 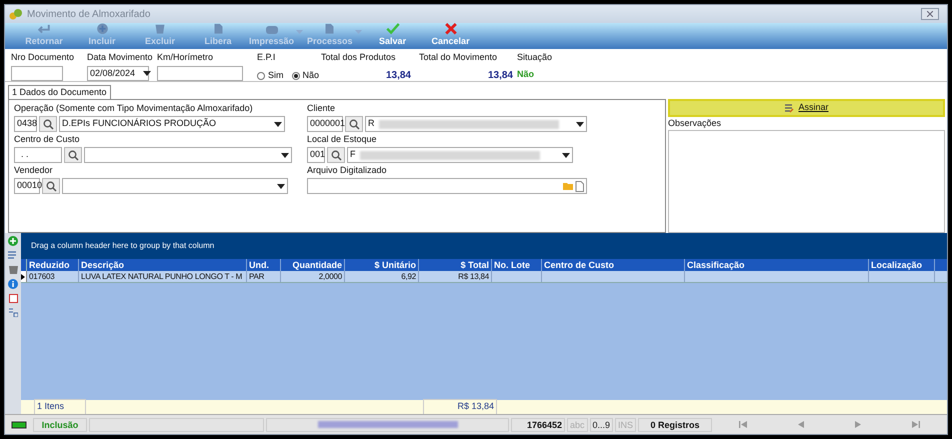 I want to click on trash-icon, so click(x=13, y=269).